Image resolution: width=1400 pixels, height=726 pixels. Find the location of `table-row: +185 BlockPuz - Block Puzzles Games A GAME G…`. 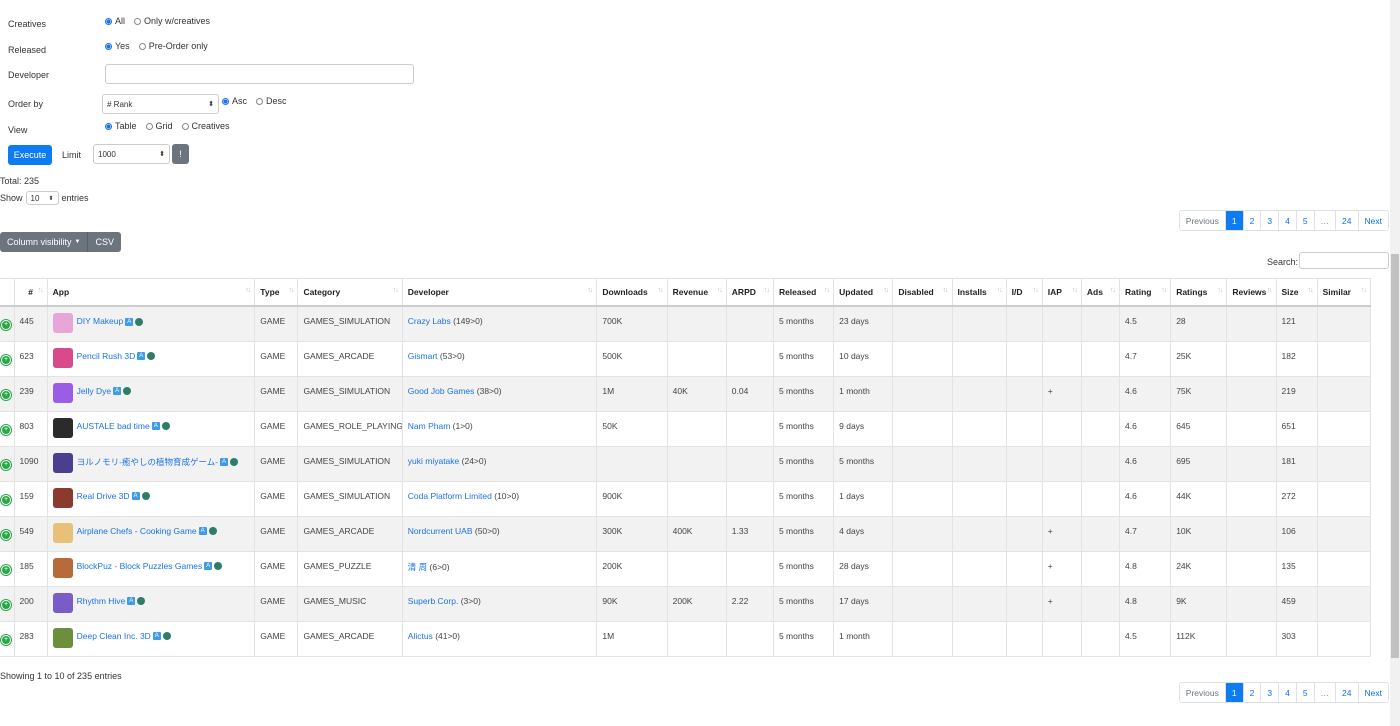

table-row: +185 BlockPuz - Block Puzzles Games A GAME G… is located at coordinates (686, 569).